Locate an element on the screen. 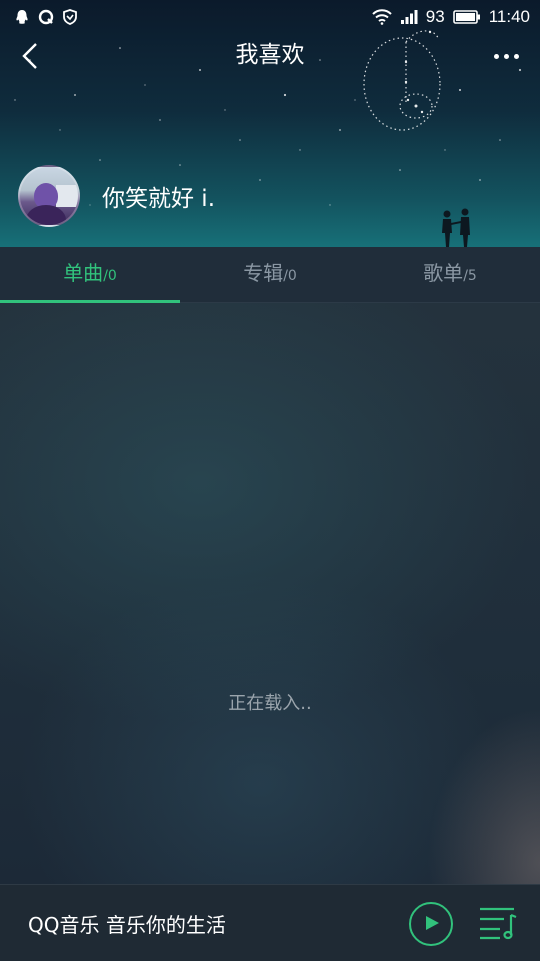  battery-icon is located at coordinates (466, 17).